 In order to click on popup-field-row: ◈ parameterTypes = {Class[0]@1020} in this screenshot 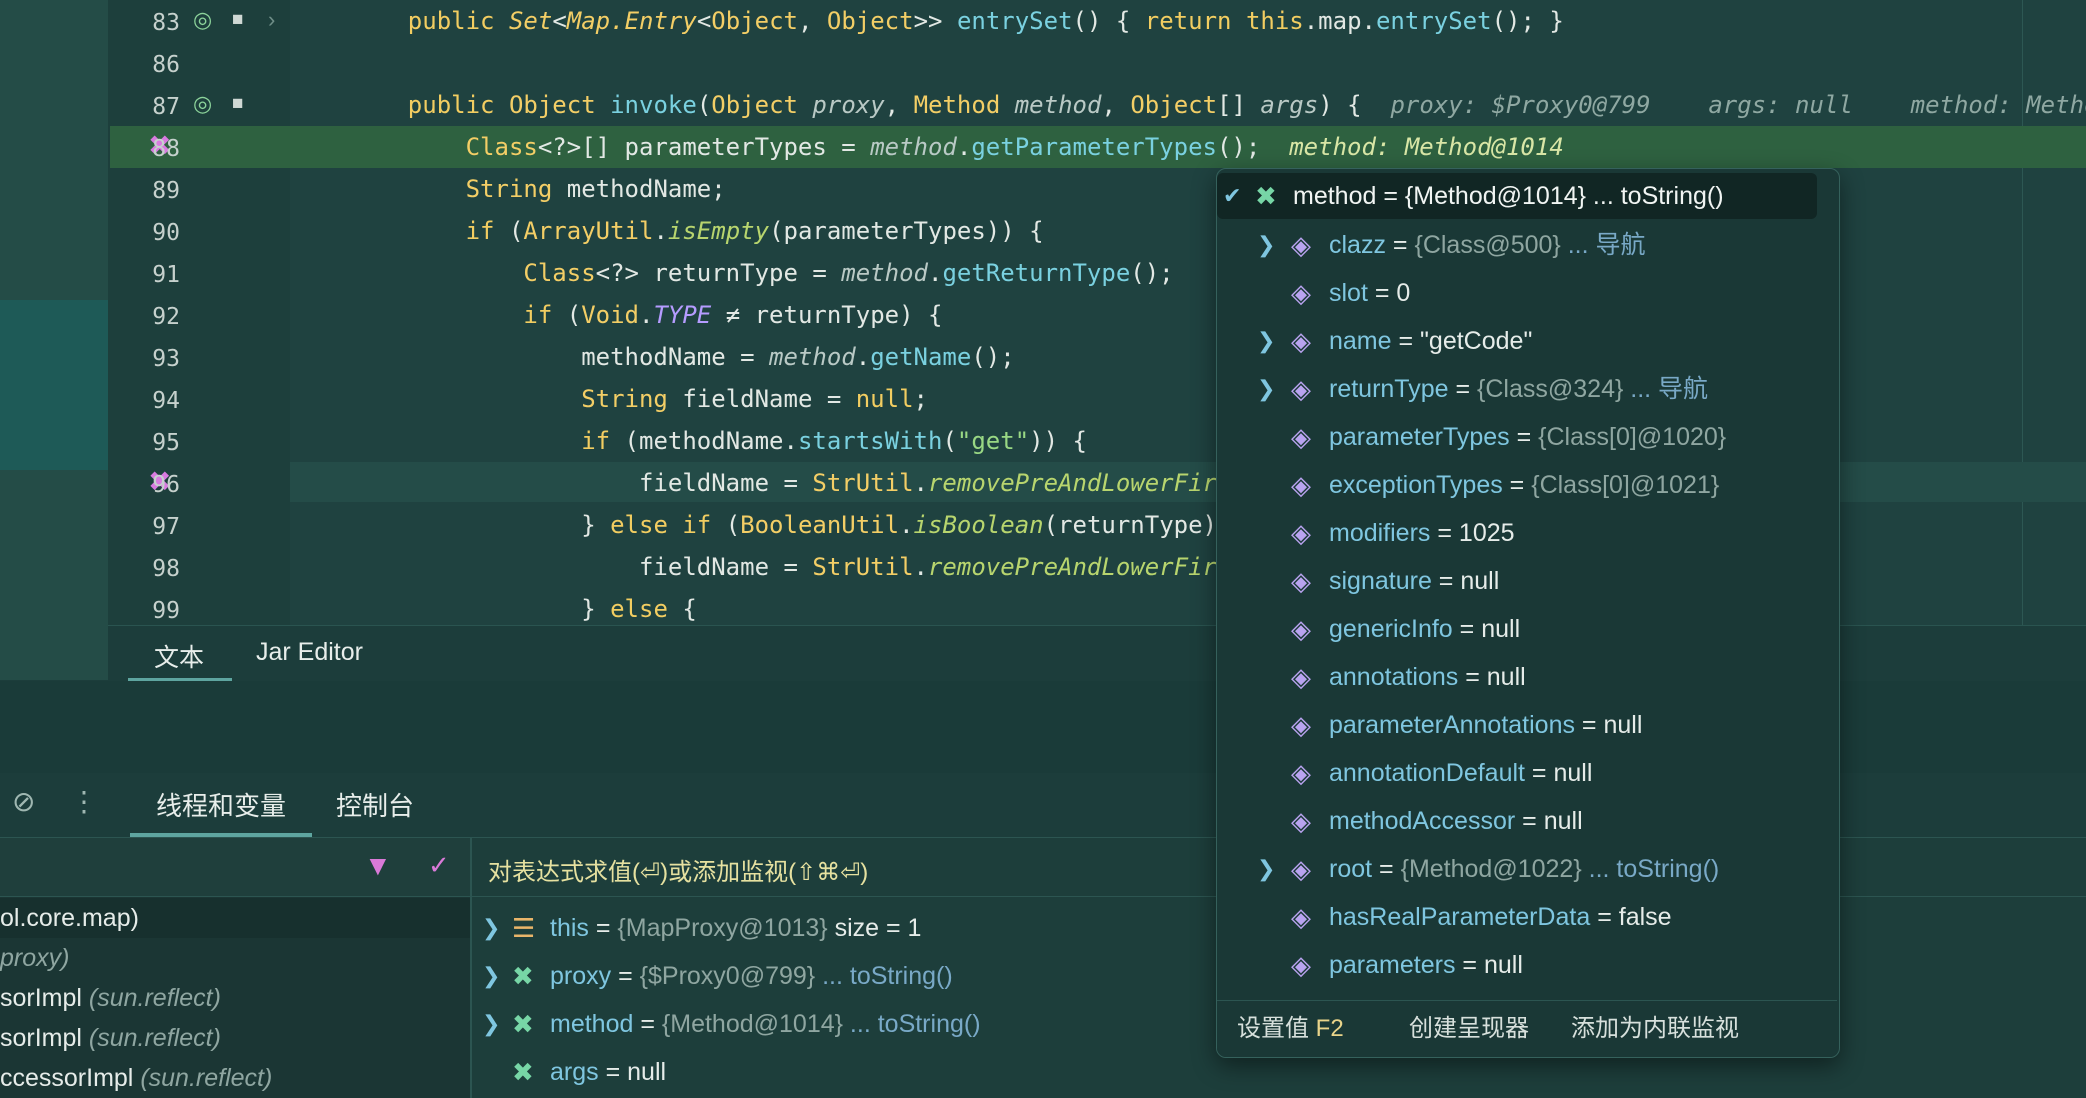, I will do `click(1527, 437)`.